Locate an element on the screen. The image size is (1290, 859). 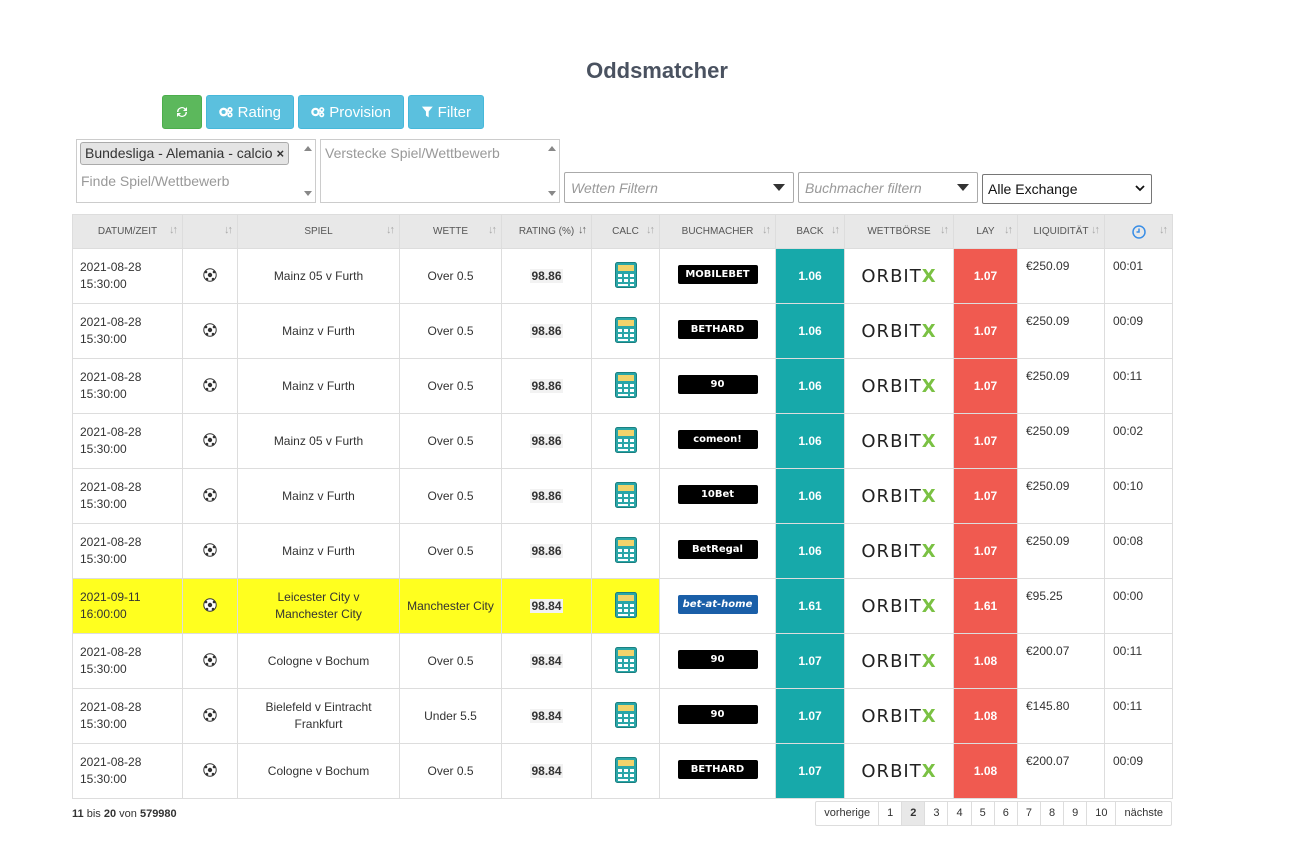
page-link: 5 is located at coordinates (982, 813).